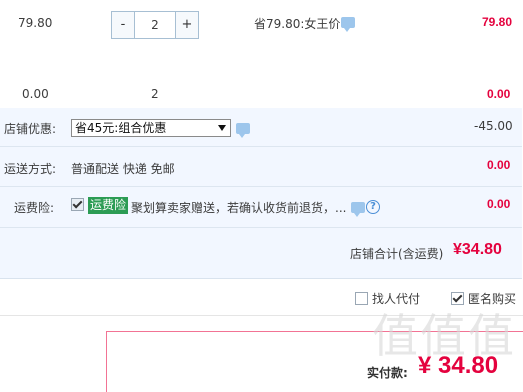 The width and height of the screenshot is (523, 392). Describe the element at coordinates (387, 373) in the screenshot. I see `payment-label: 实付款:` at that location.